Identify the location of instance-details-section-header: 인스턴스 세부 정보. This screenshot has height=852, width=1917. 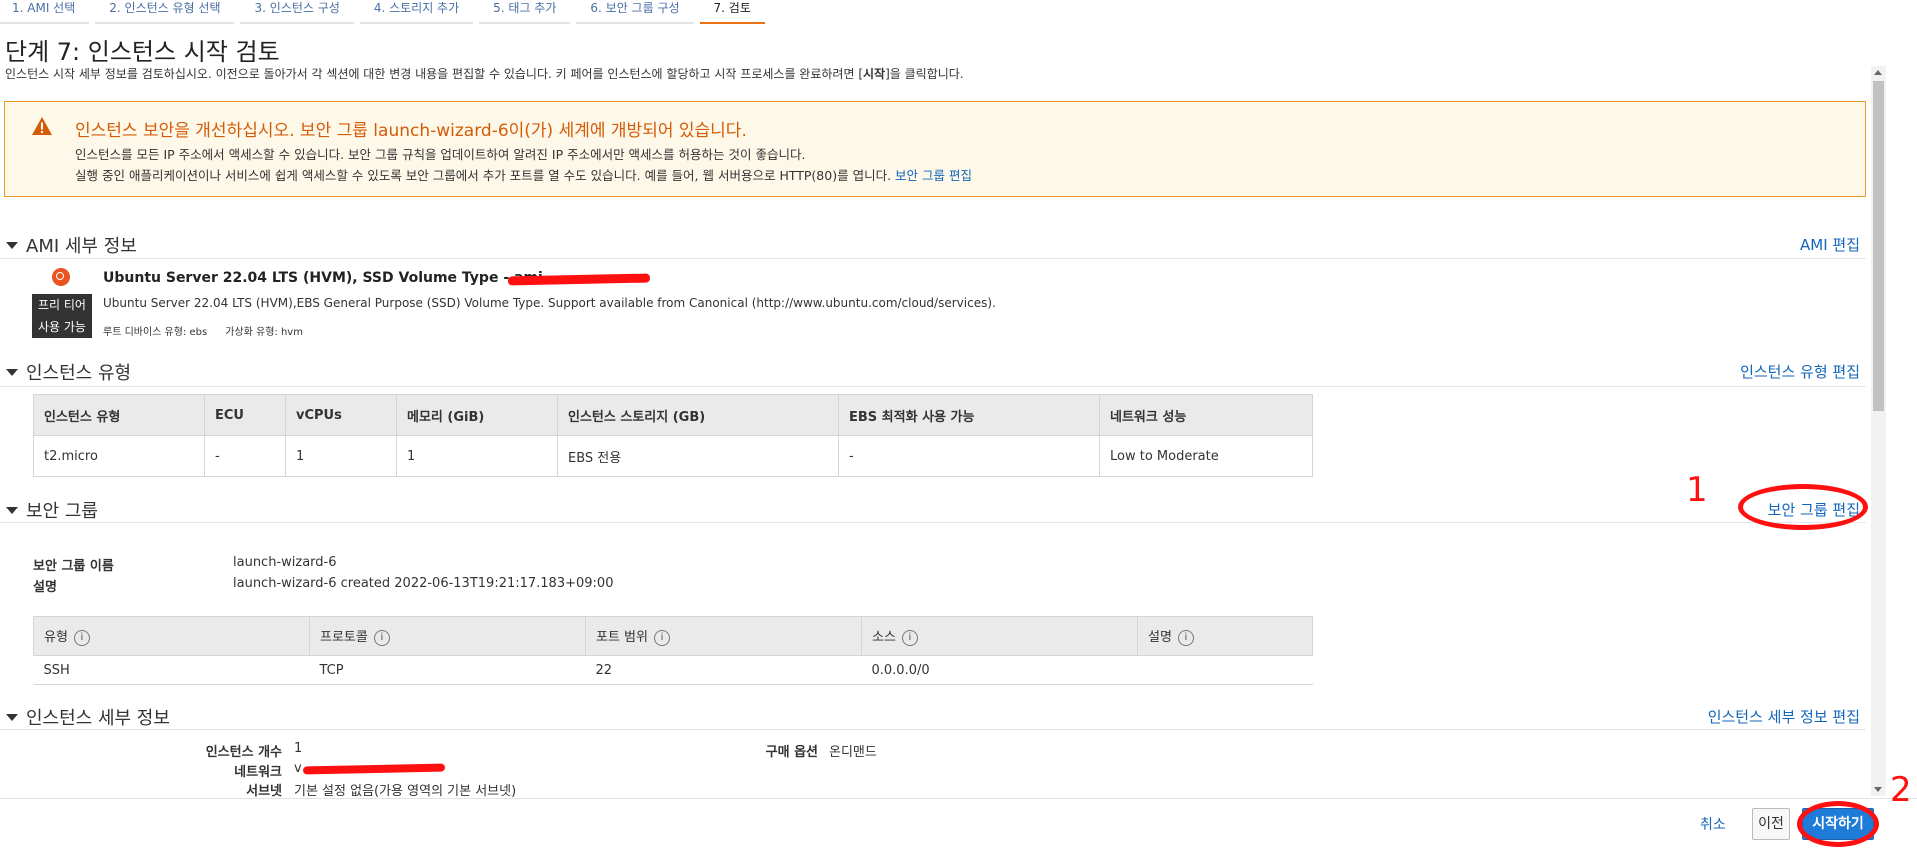
(88, 717).